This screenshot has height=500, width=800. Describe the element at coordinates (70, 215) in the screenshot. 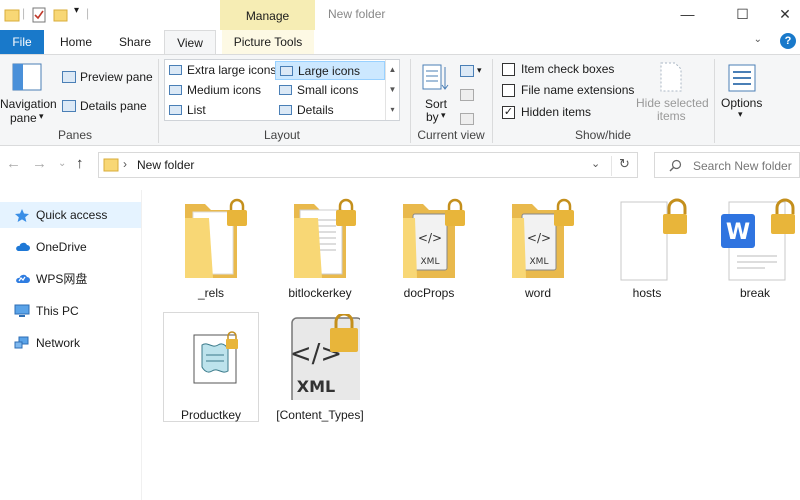

I see `sidebar-item-quick-access: Quick access` at that location.